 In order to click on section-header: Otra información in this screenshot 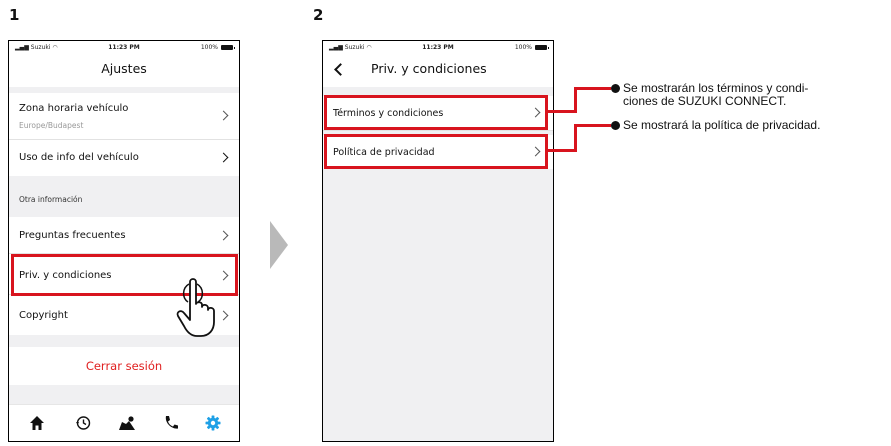, I will do `click(51, 199)`.